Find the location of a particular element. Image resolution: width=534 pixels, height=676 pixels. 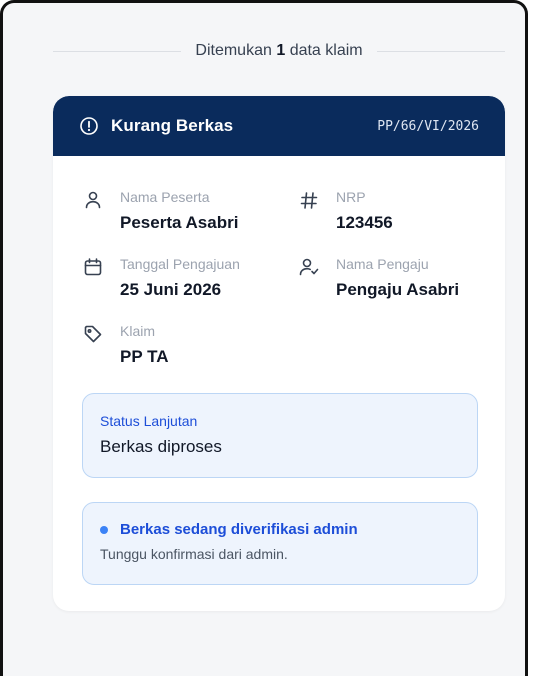

klaim-label: Klaim is located at coordinates (138, 331).